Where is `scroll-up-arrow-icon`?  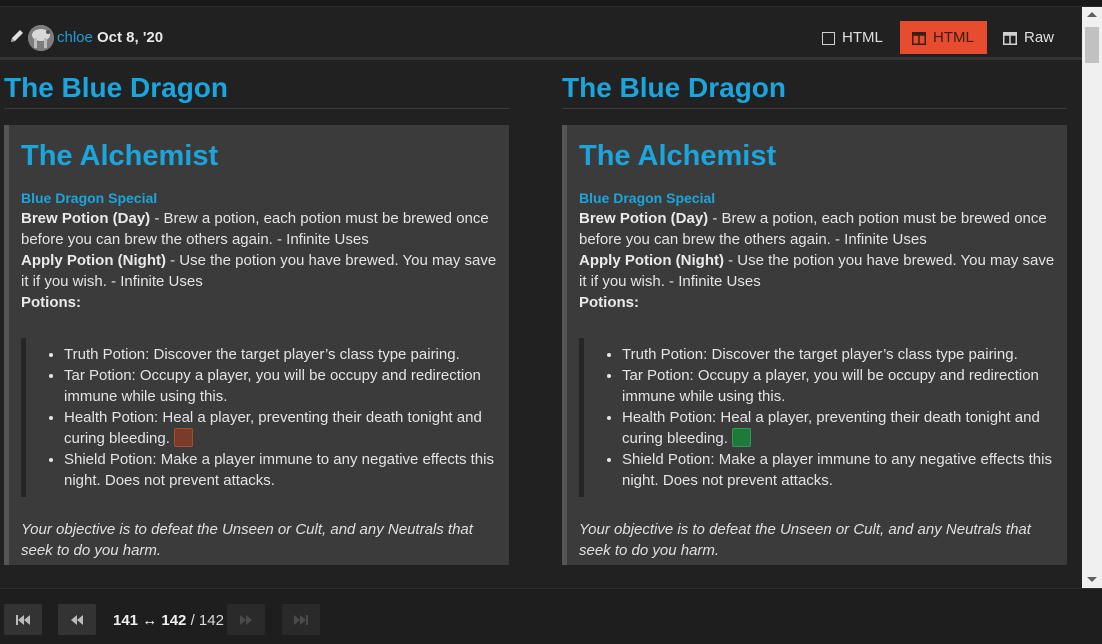
scroll-up-arrow-icon is located at coordinates (1092, 14).